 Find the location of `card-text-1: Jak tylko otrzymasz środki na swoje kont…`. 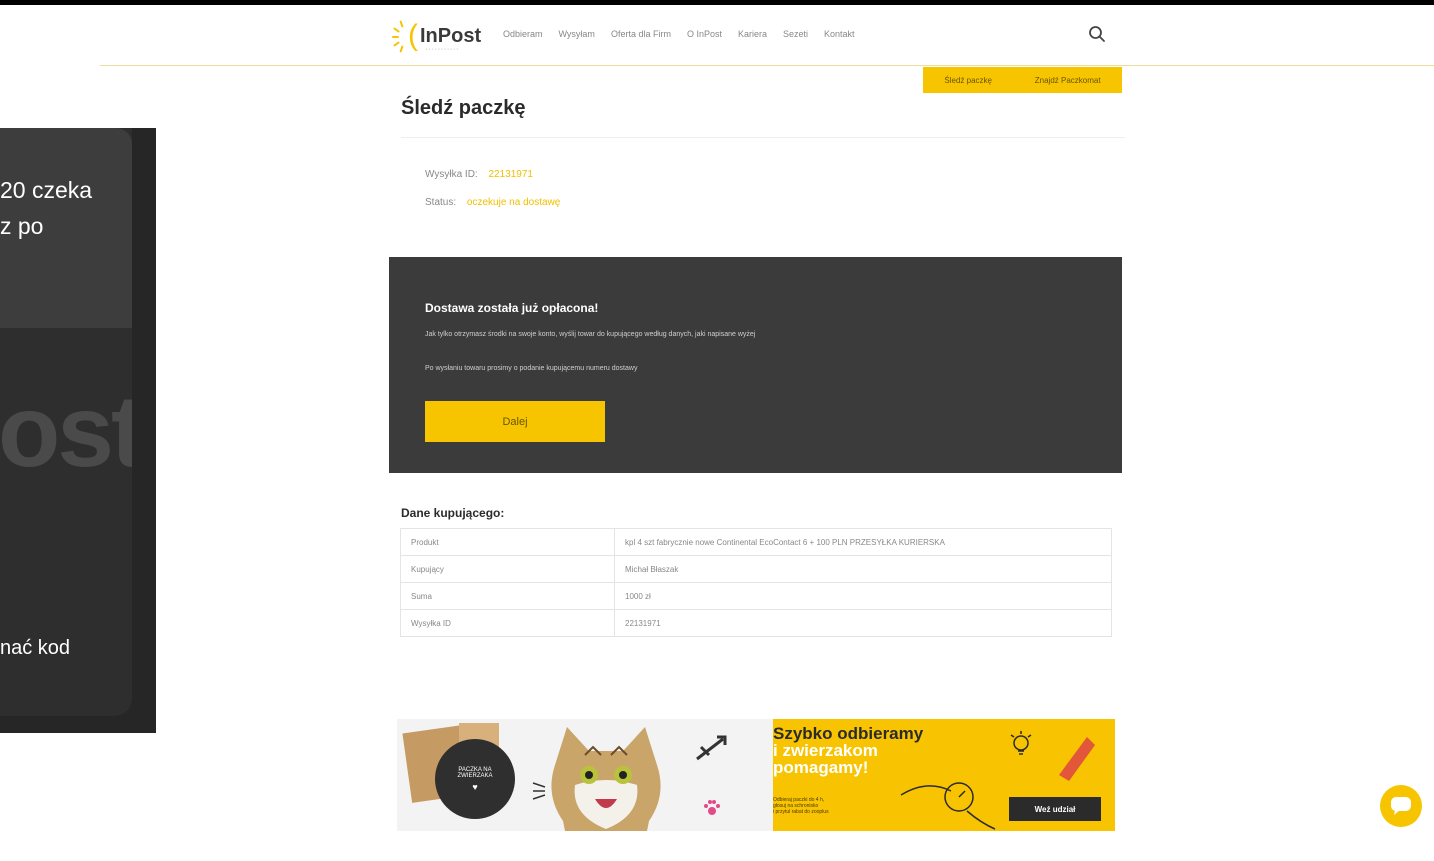

card-text-1: Jak tylko otrzymasz środki na swoje kont… is located at coordinates (590, 334).